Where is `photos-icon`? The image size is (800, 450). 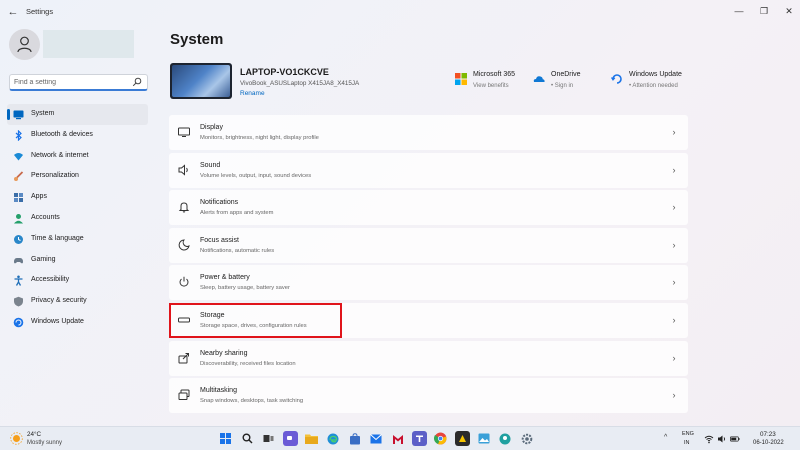 photos-icon is located at coordinates (483, 438).